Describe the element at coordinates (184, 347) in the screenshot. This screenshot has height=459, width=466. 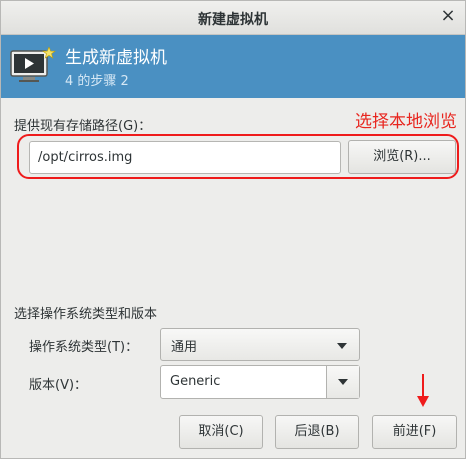
I see `os-type-value: 通用` at that location.